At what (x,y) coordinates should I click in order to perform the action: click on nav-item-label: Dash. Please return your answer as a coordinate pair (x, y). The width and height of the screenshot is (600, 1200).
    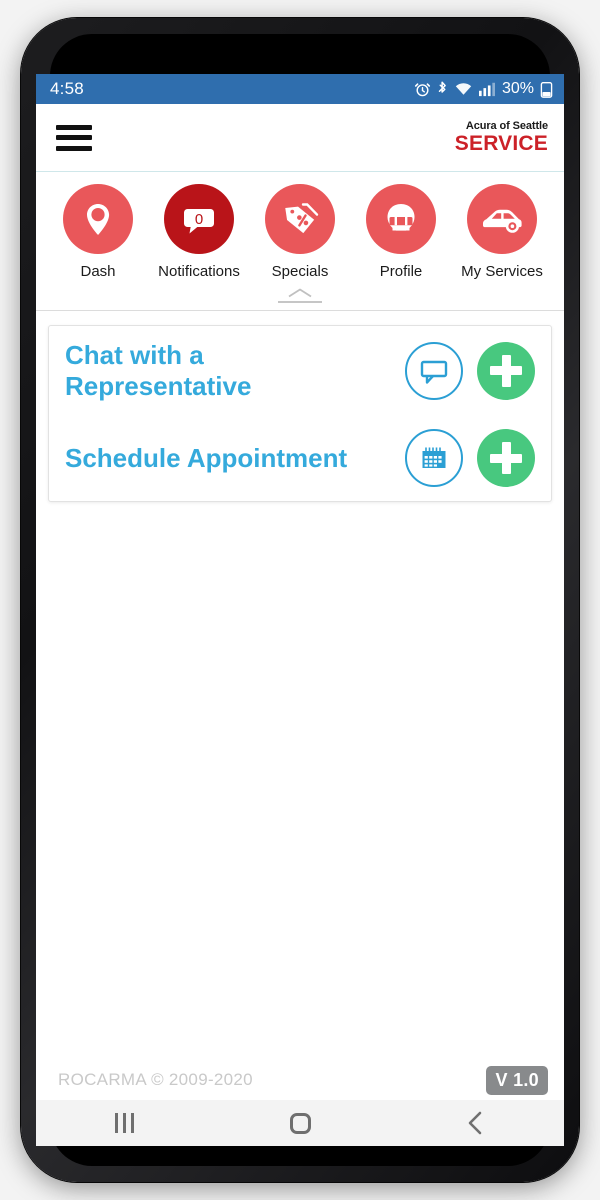
    Looking at the image, I should click on (98, 271).